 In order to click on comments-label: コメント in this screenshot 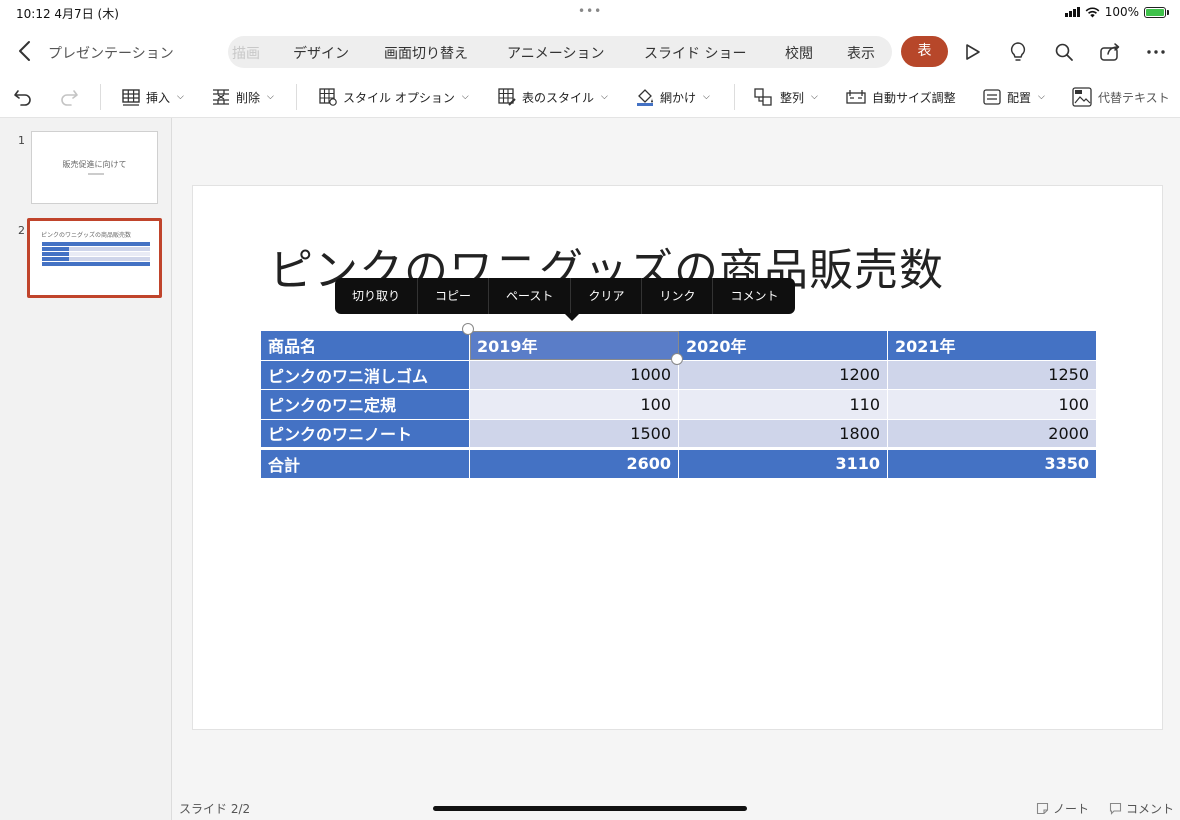, I will do `click(1150, 809)`.